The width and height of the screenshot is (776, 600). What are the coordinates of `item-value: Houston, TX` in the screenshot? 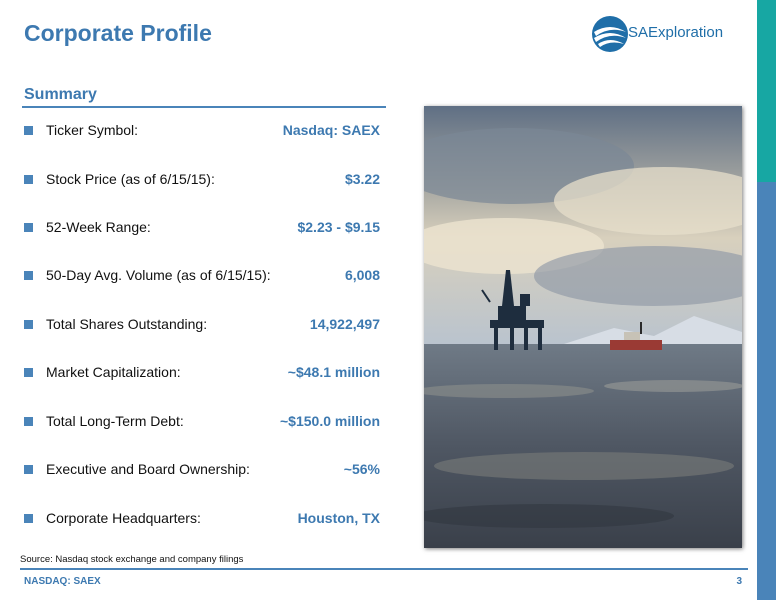 It's located at (338, 518).